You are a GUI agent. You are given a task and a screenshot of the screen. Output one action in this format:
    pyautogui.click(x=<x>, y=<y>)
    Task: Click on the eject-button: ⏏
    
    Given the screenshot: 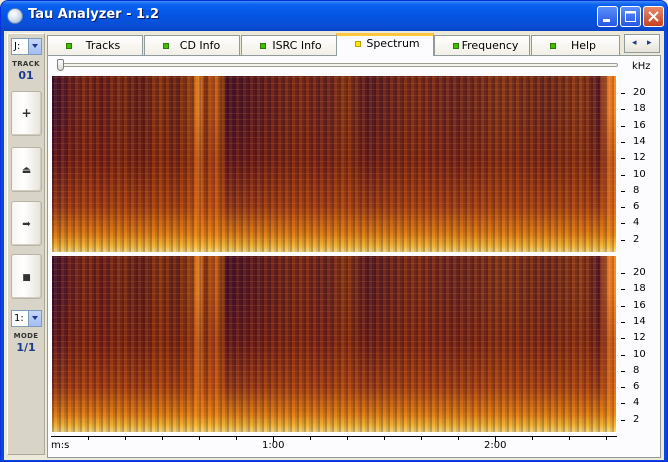 What is the action you would take?
    pyautogui.click(x=26, y=169)
    